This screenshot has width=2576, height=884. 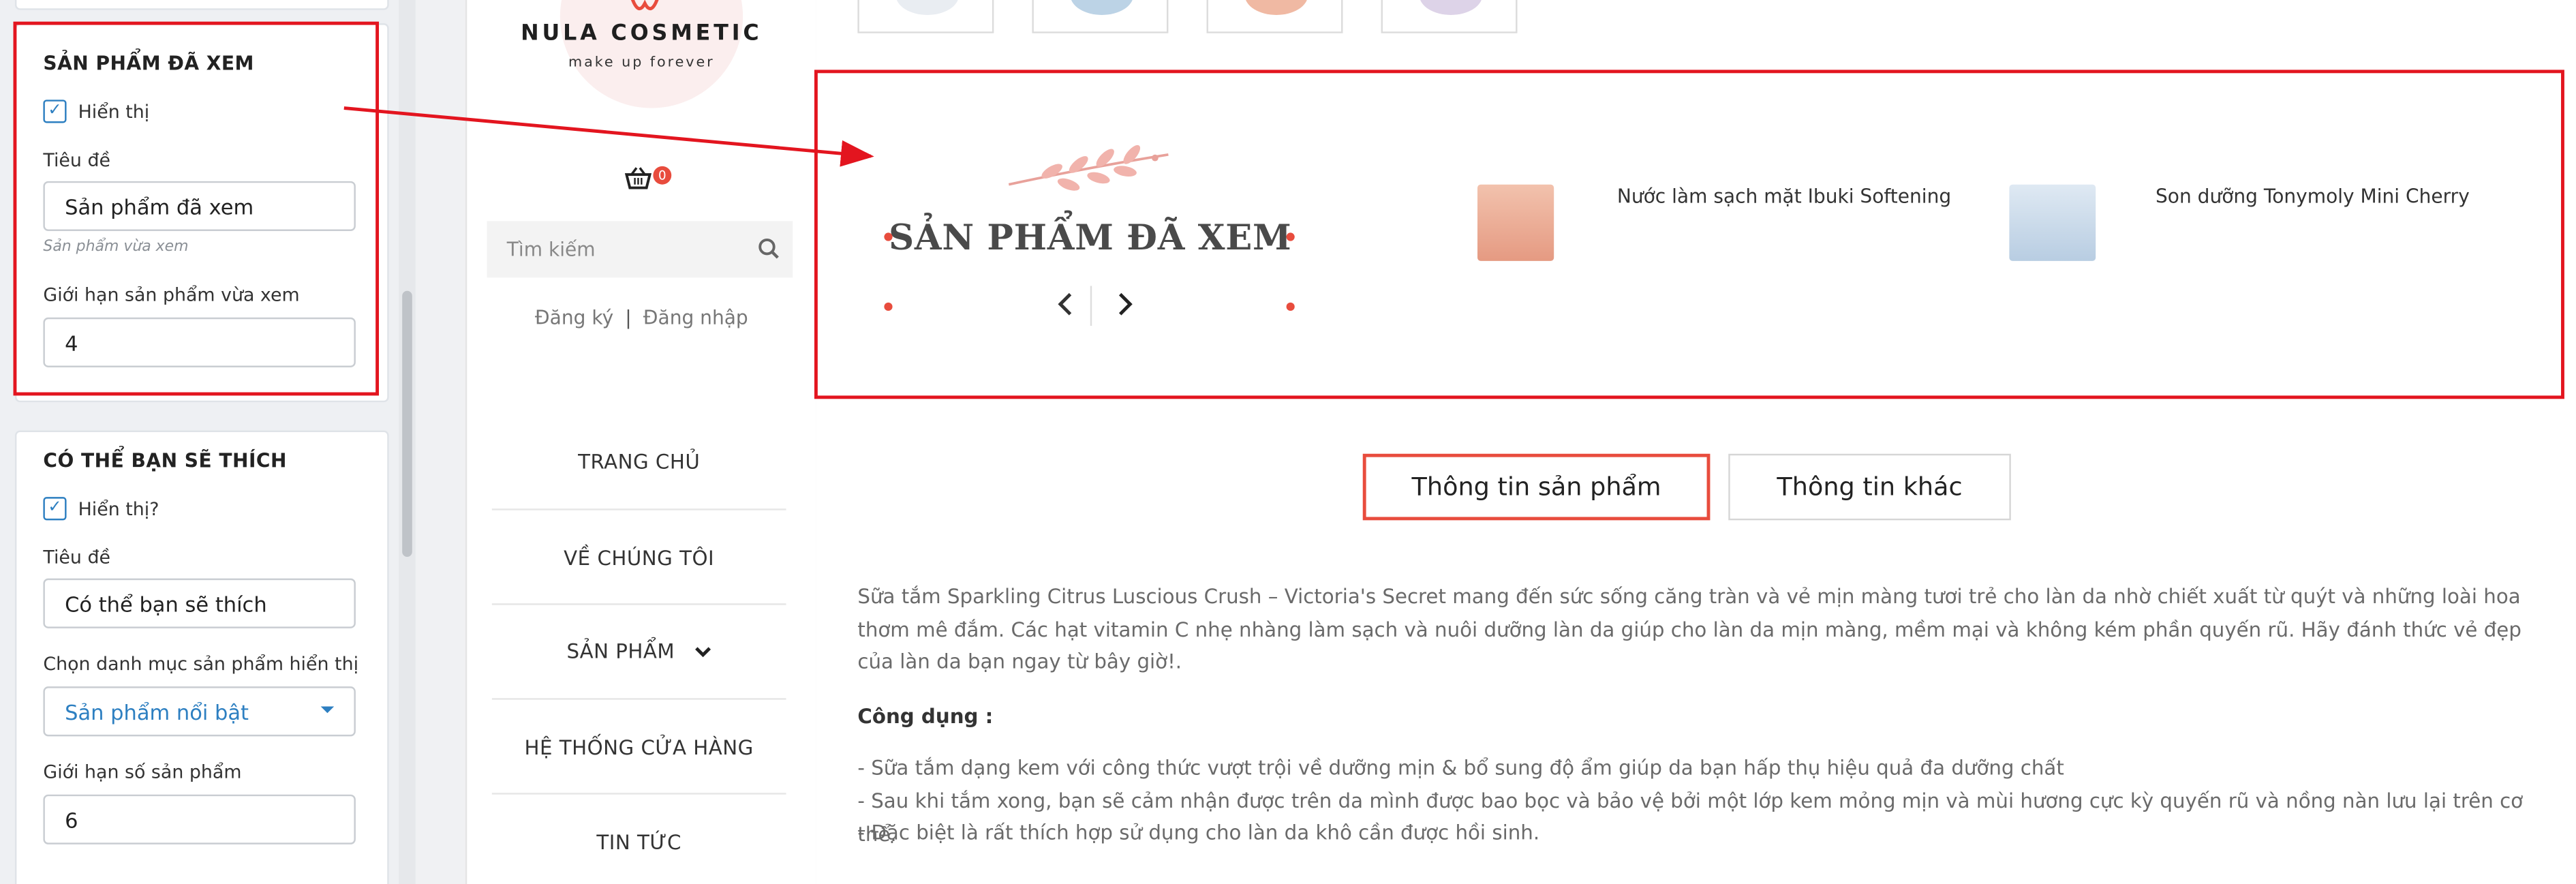 What do you see at coordinates (77, 558) in the screenshot?
I see `recommended-title-label: Tiêu đề` at bounding box center [77, 558].